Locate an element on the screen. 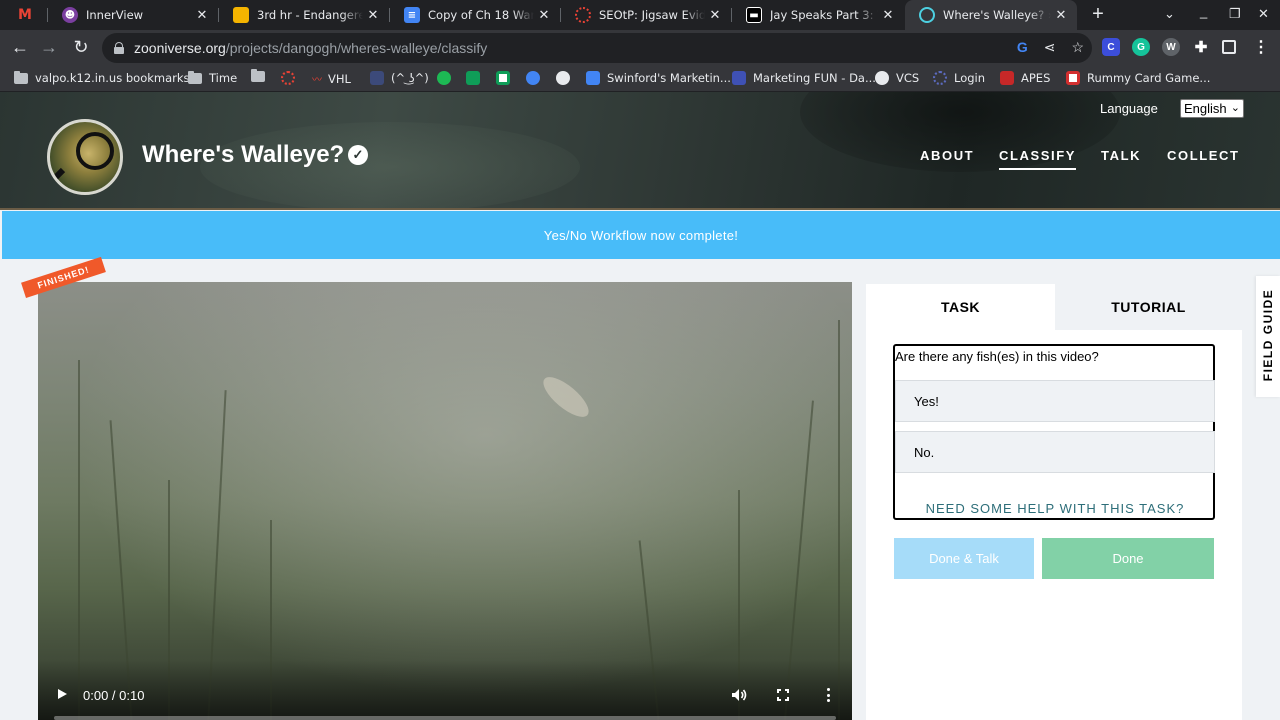  bookmark-folder is located at coordinates (261, 75).